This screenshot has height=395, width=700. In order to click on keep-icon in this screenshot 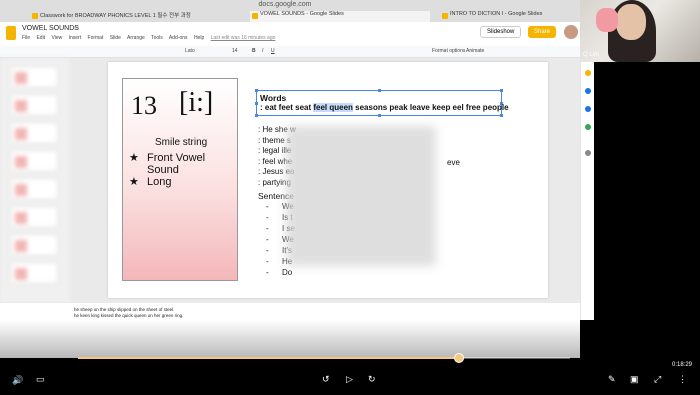, I will do `click(588, 91)`.